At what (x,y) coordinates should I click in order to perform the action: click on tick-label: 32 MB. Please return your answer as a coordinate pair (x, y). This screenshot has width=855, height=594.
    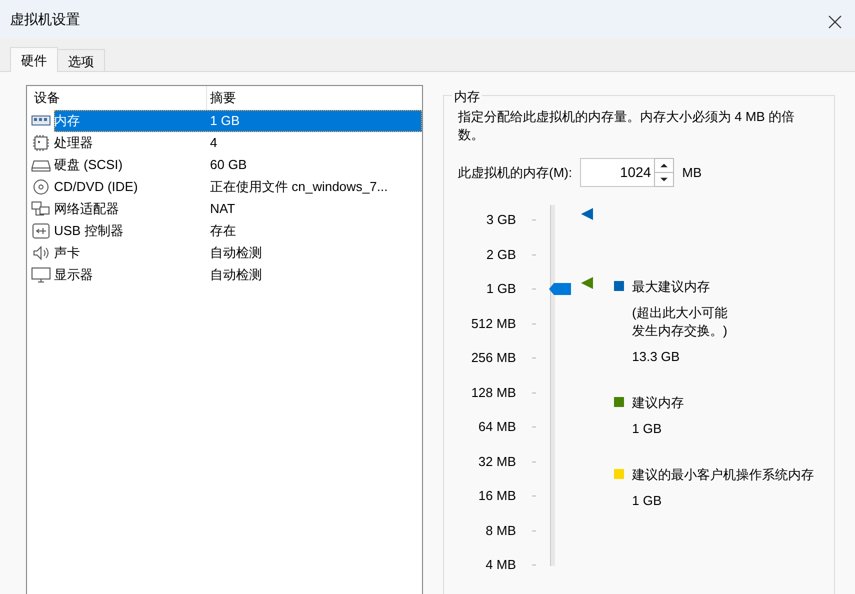
    Looking at the image, I should click on (497, 461).